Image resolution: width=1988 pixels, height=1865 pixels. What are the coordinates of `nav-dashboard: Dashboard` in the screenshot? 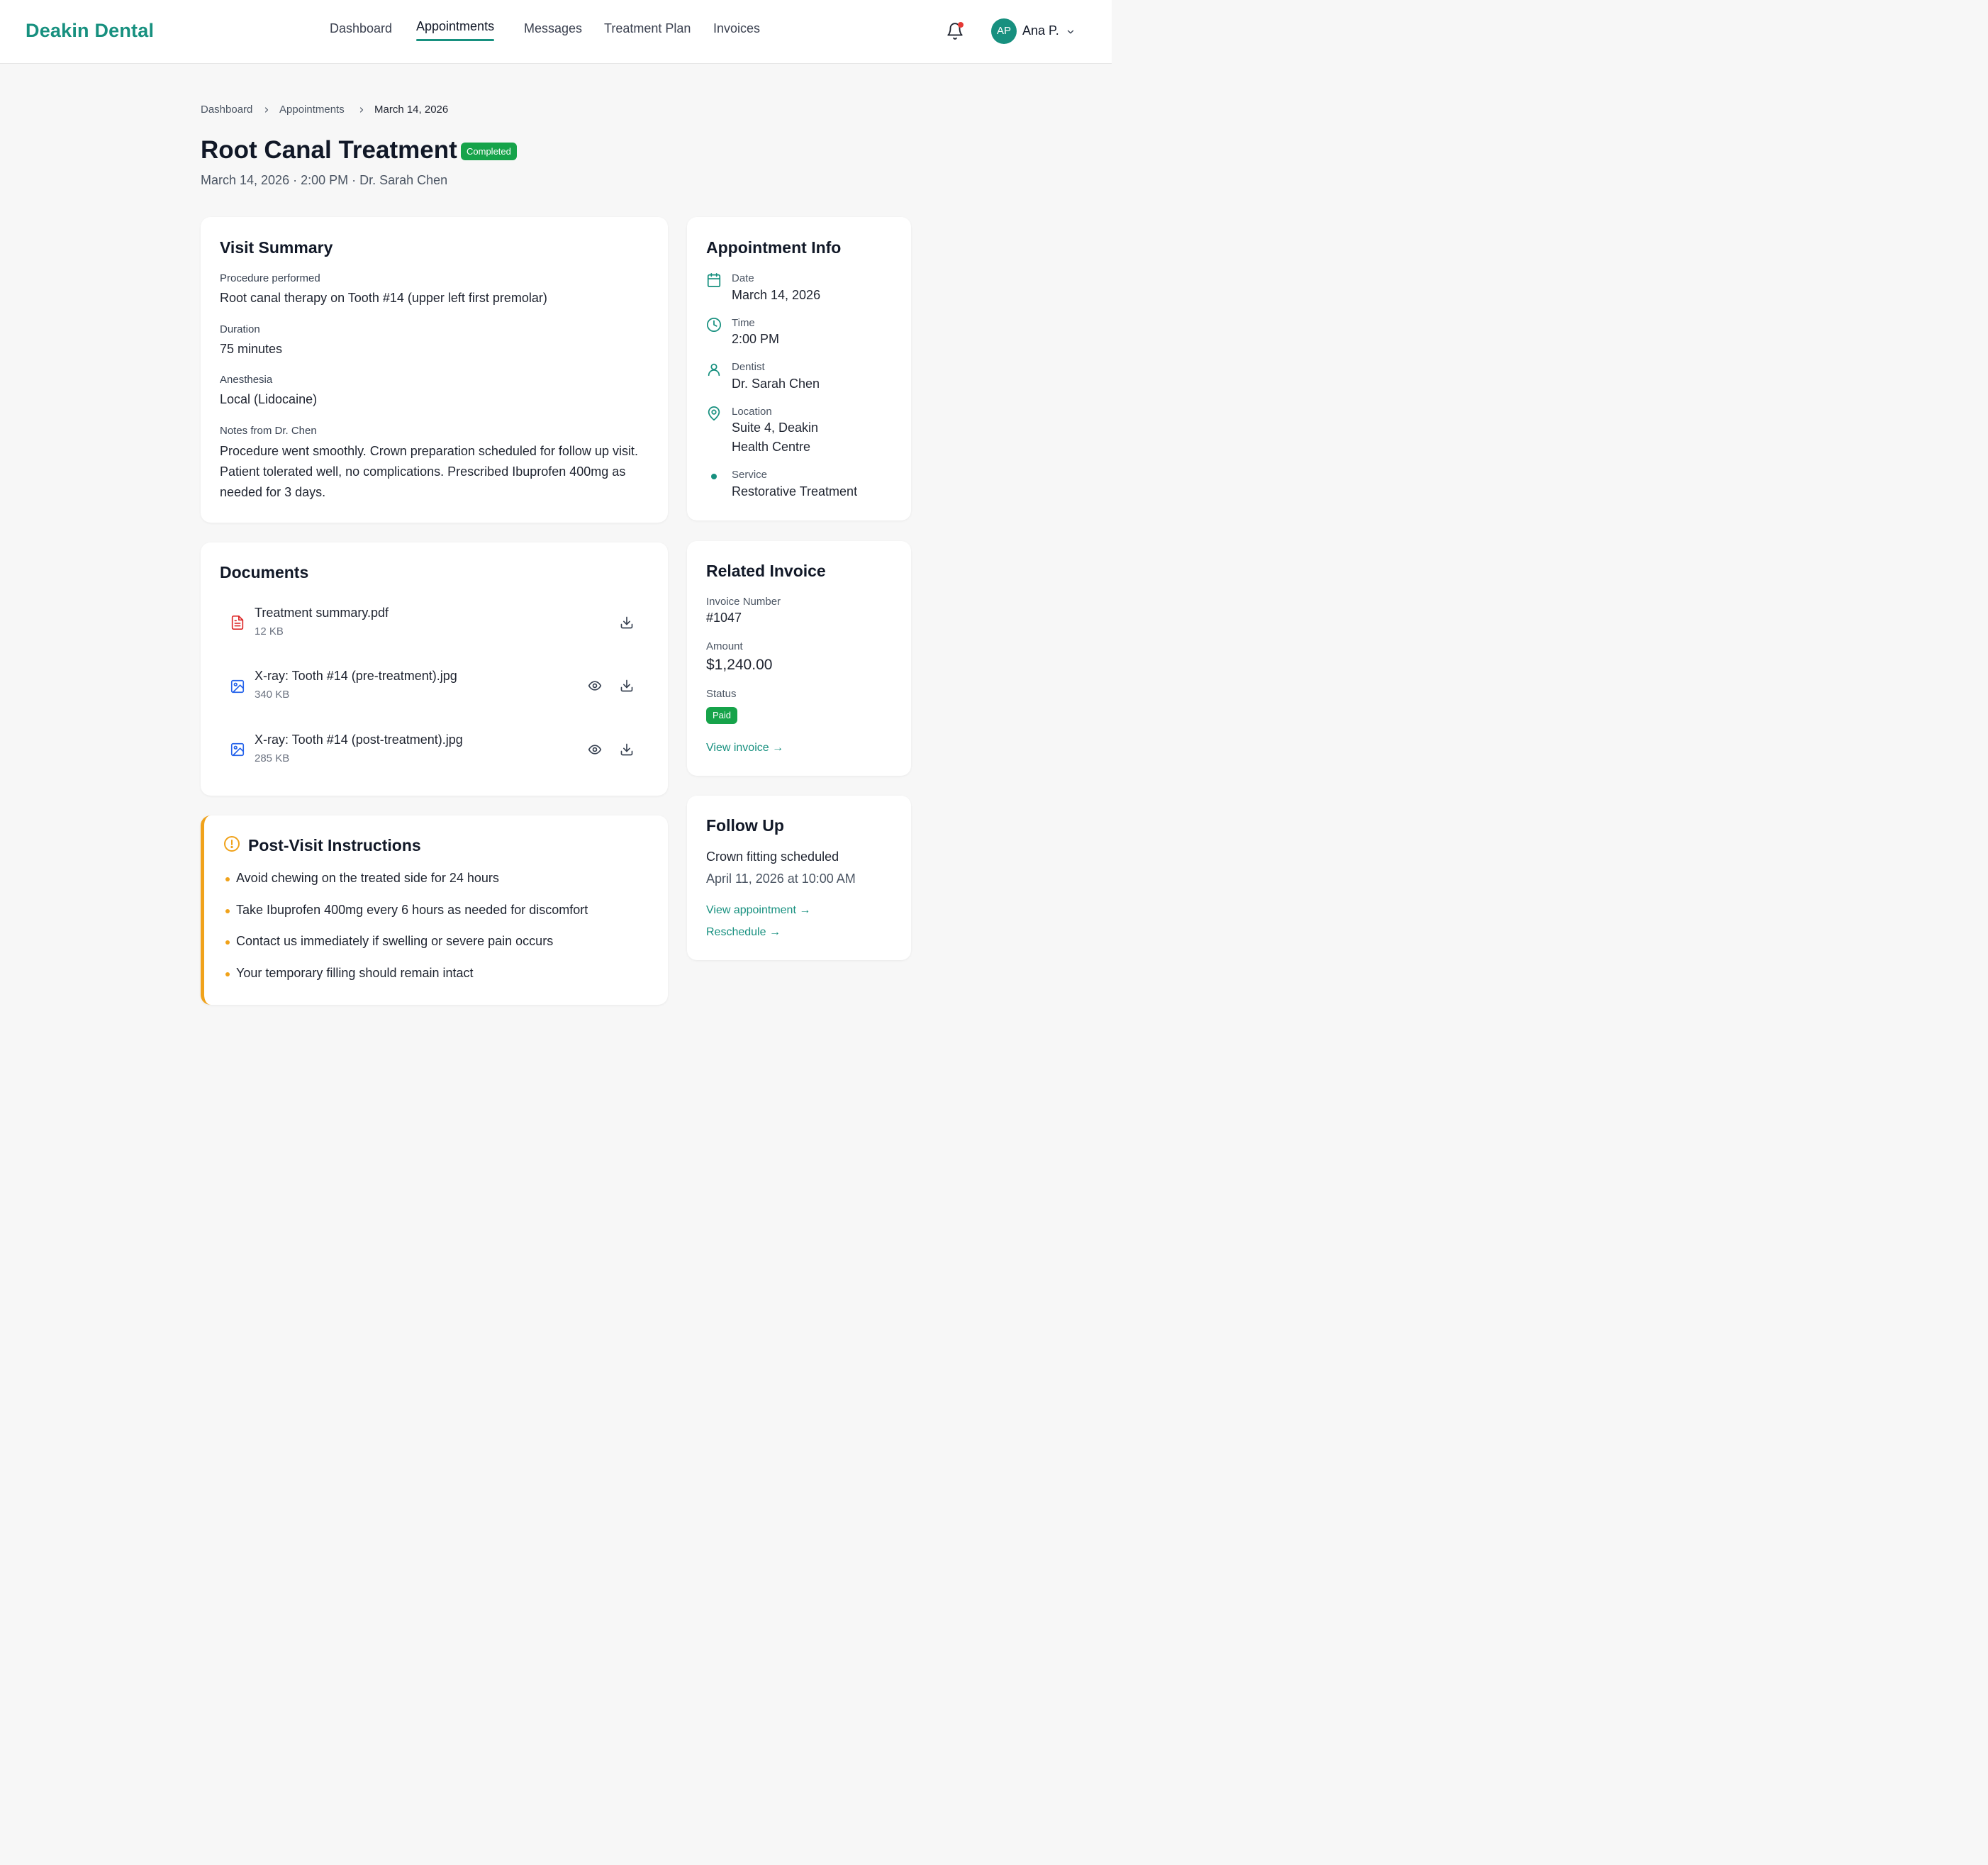 It's located at (361, 28).